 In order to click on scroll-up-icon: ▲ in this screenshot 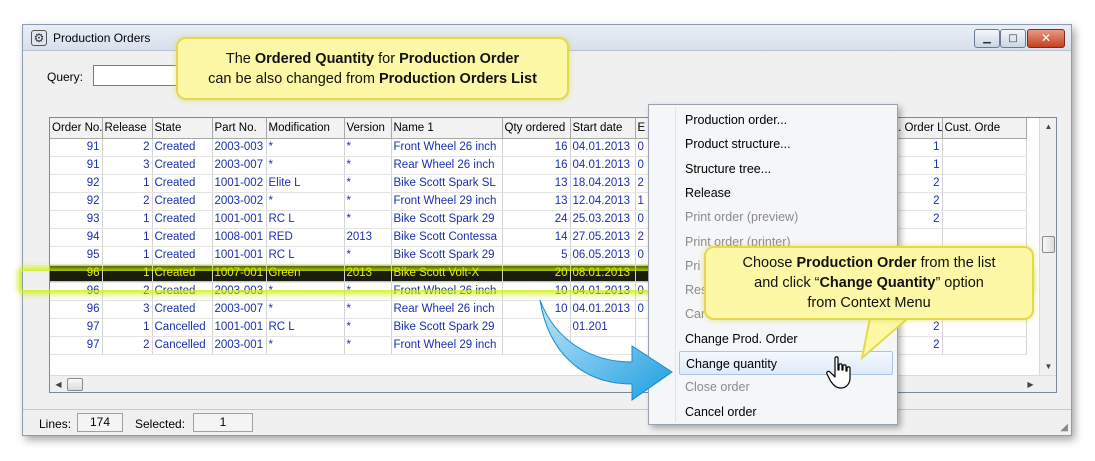, I will do `click(1048, 126)`.